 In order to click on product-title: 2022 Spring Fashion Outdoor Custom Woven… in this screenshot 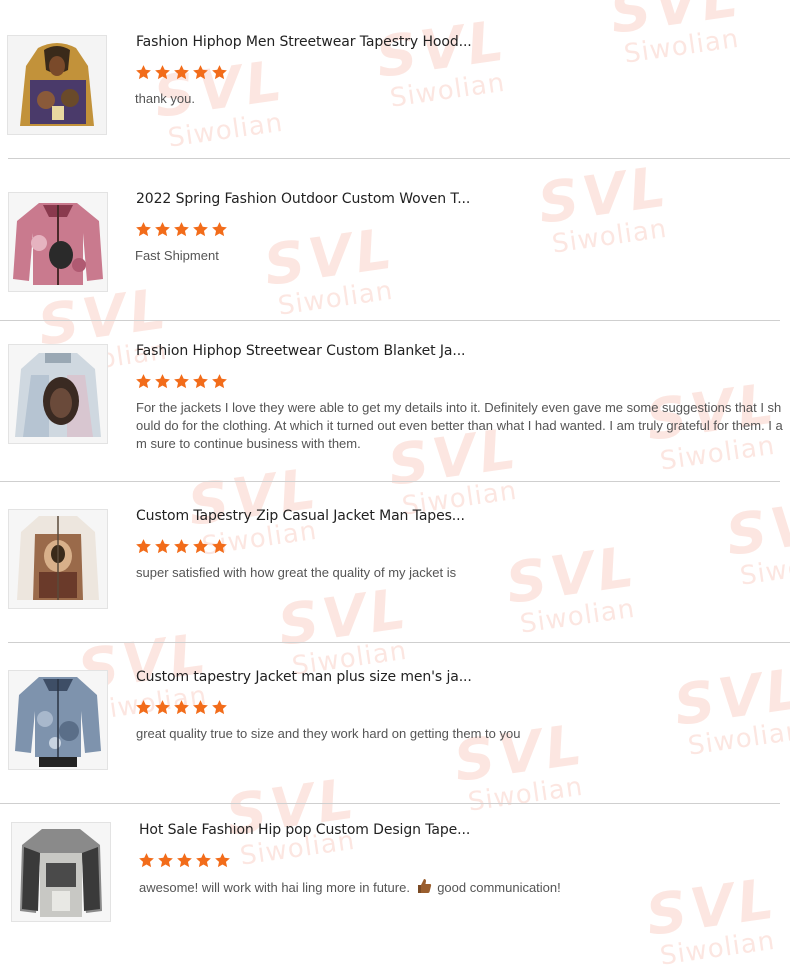, I will do `click(303, 199)`.